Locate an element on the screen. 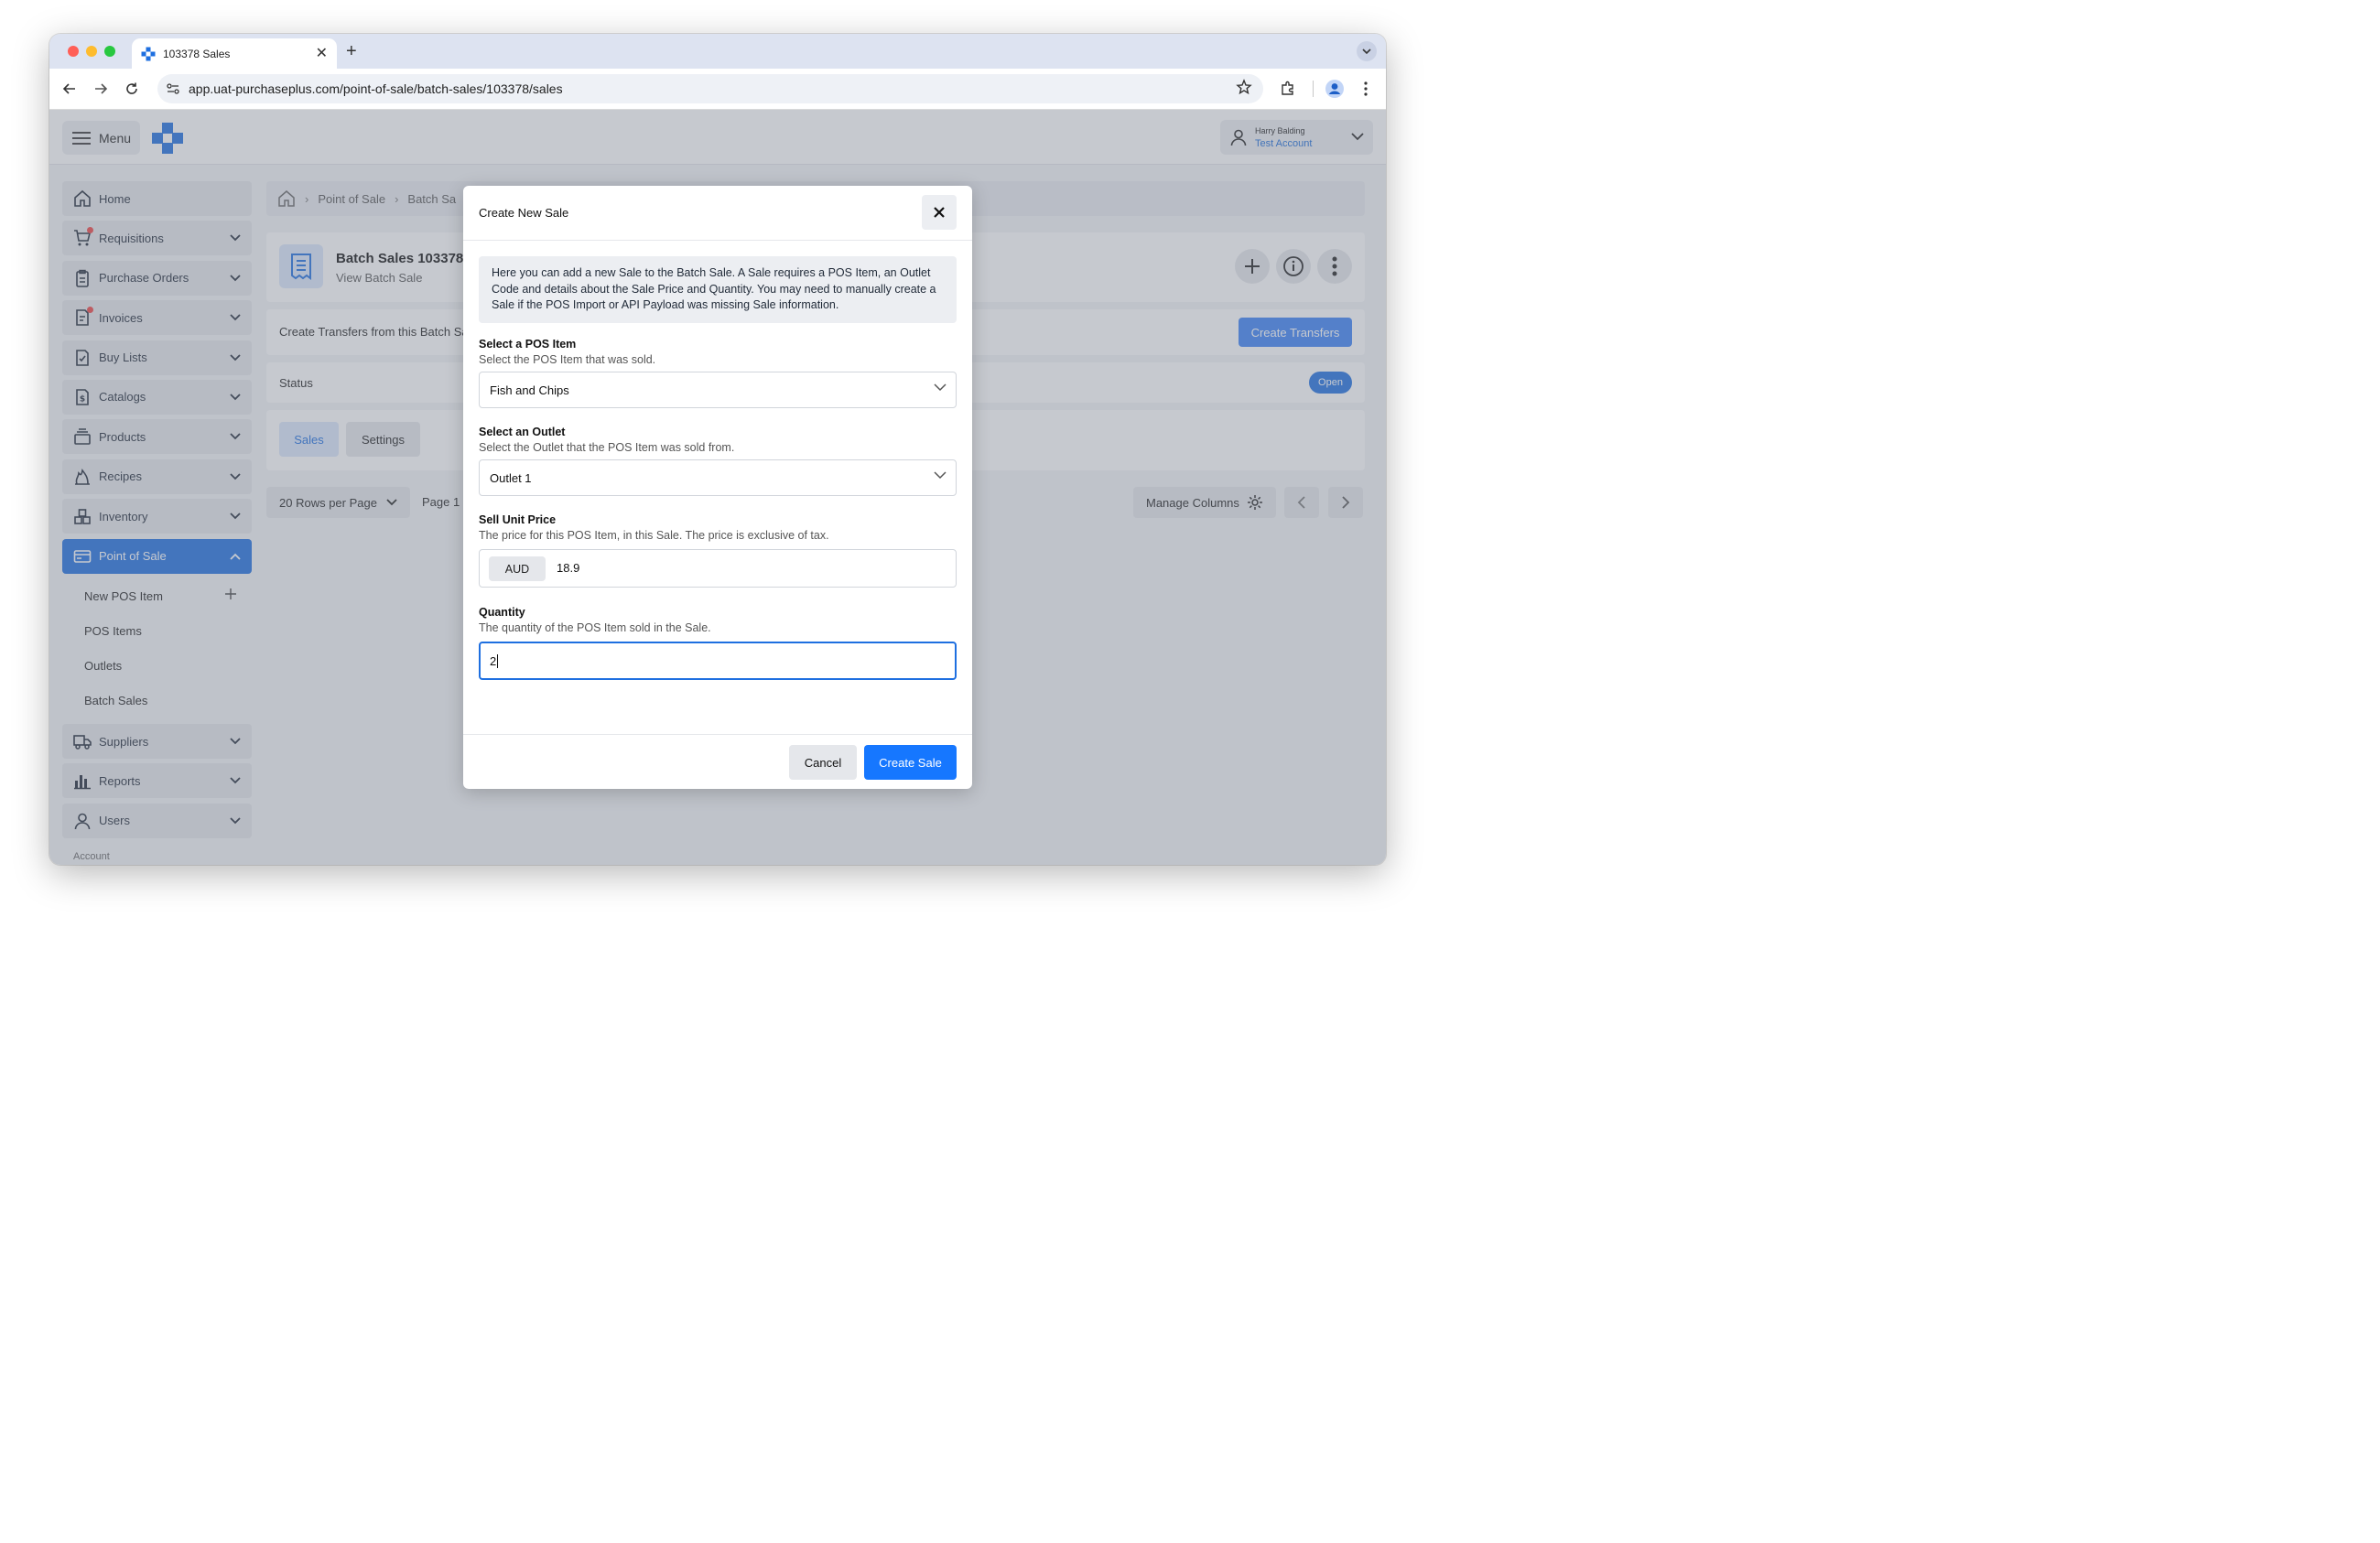 The height and width of the screenshot is (1543, 2380). maximize-window-button is located at coordinates (109, 51).